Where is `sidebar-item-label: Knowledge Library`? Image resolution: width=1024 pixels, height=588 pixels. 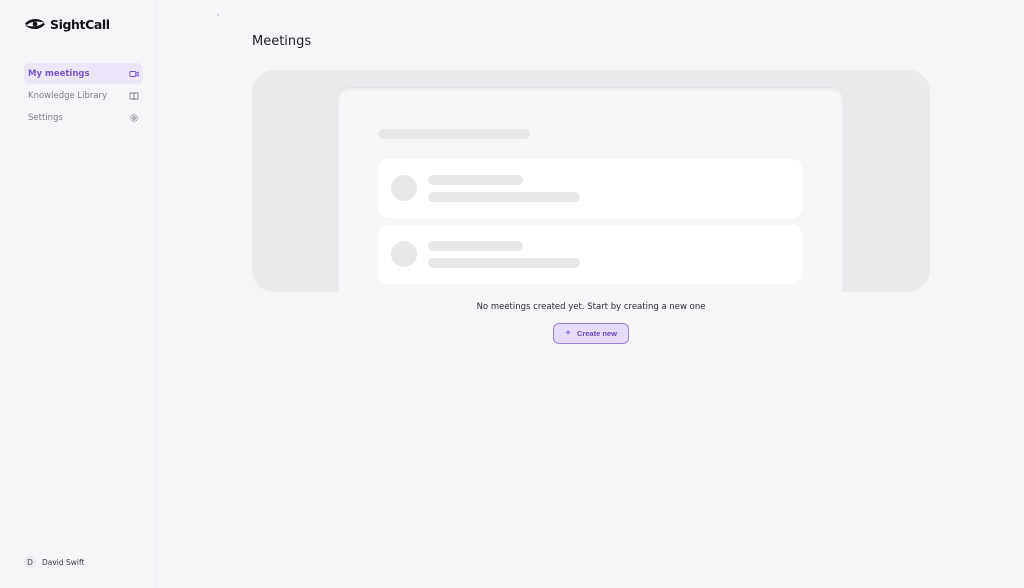 sidebar-item-label: Knowledge Library is located at coordinates (68, 95).